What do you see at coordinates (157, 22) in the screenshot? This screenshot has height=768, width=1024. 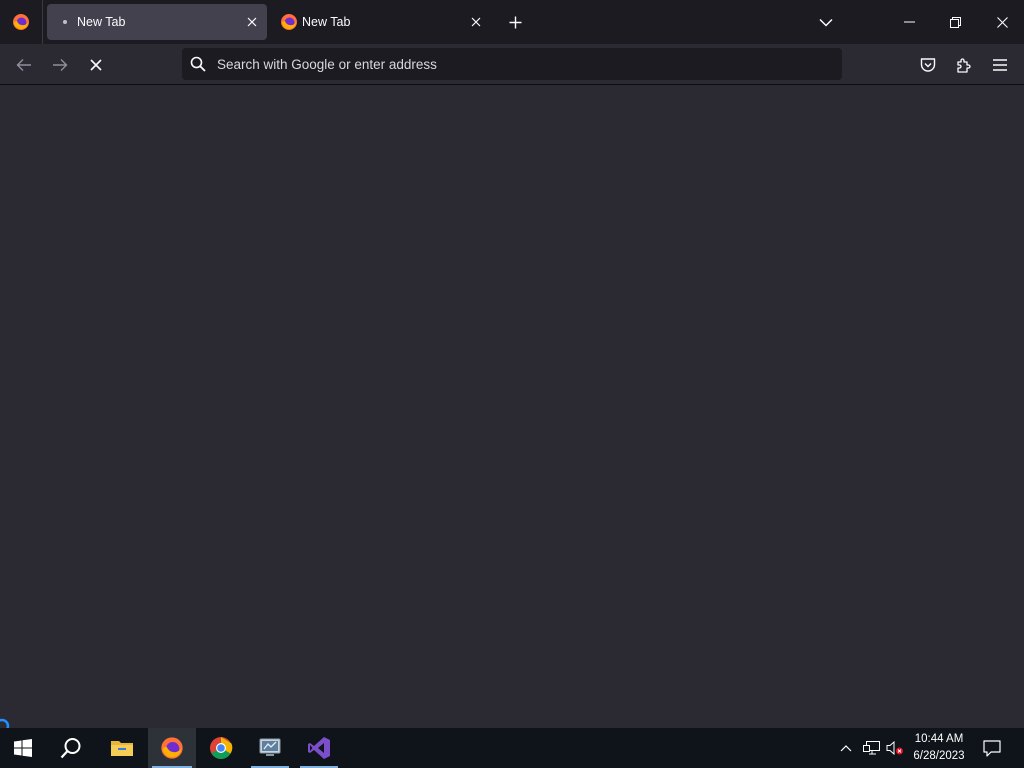 I see `tab-new-tab-active: New Tab` at bounding box center [157, 22].